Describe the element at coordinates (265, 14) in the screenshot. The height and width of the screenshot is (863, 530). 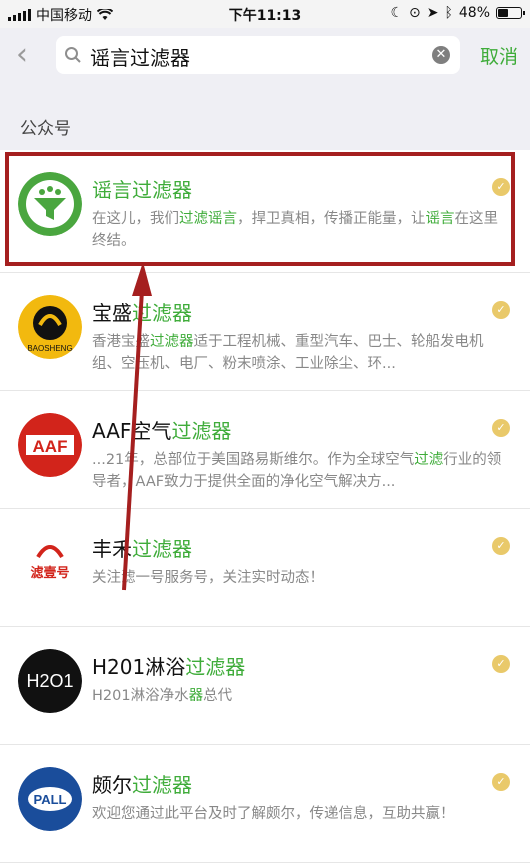
I see `status-bar: 中国移动 下午11:13 ☾ ⊙ ➤ ᛒ 48%` at that location.